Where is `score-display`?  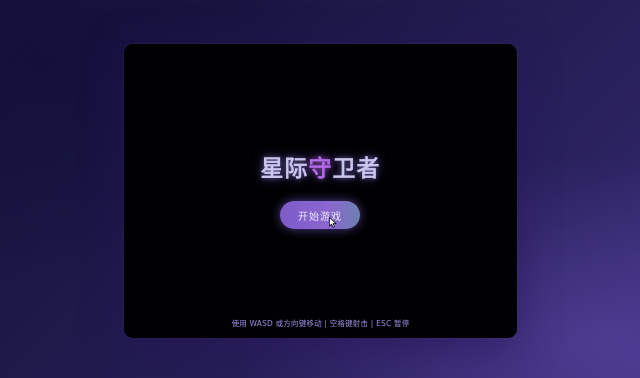
score-display is located at coordinates (160, 70).